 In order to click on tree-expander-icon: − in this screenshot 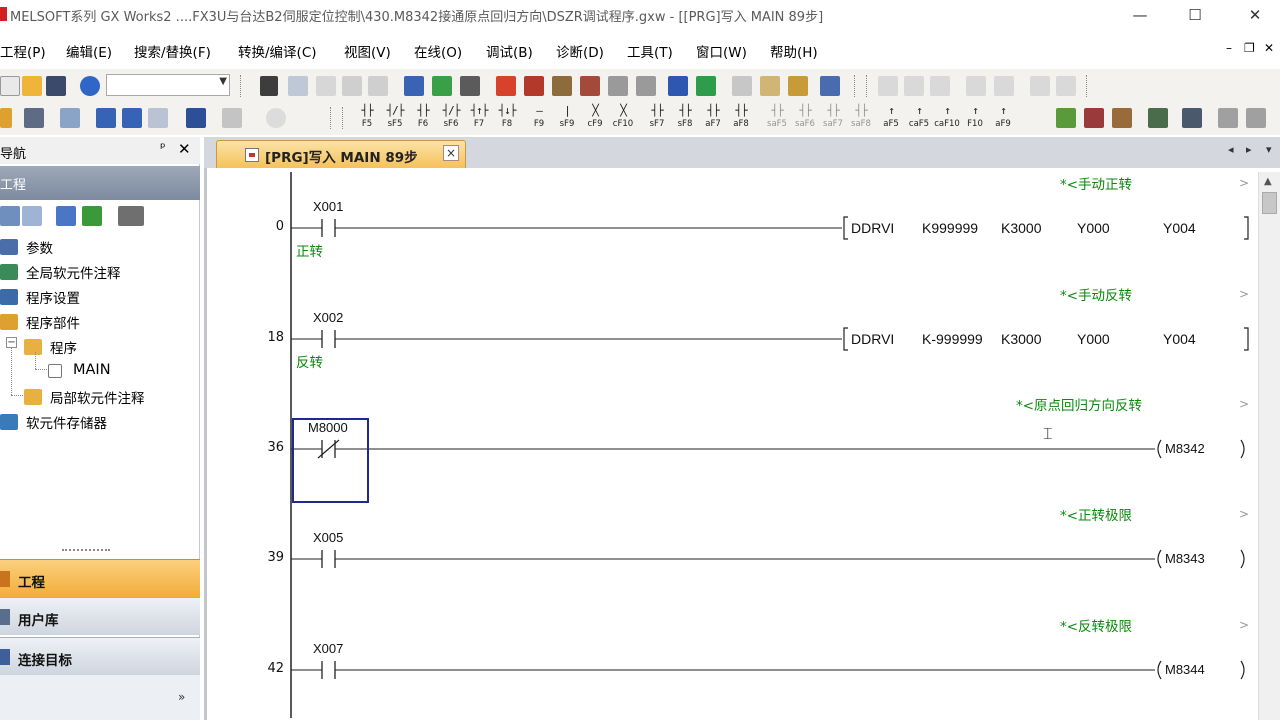, I will do `click(11, 342)`.